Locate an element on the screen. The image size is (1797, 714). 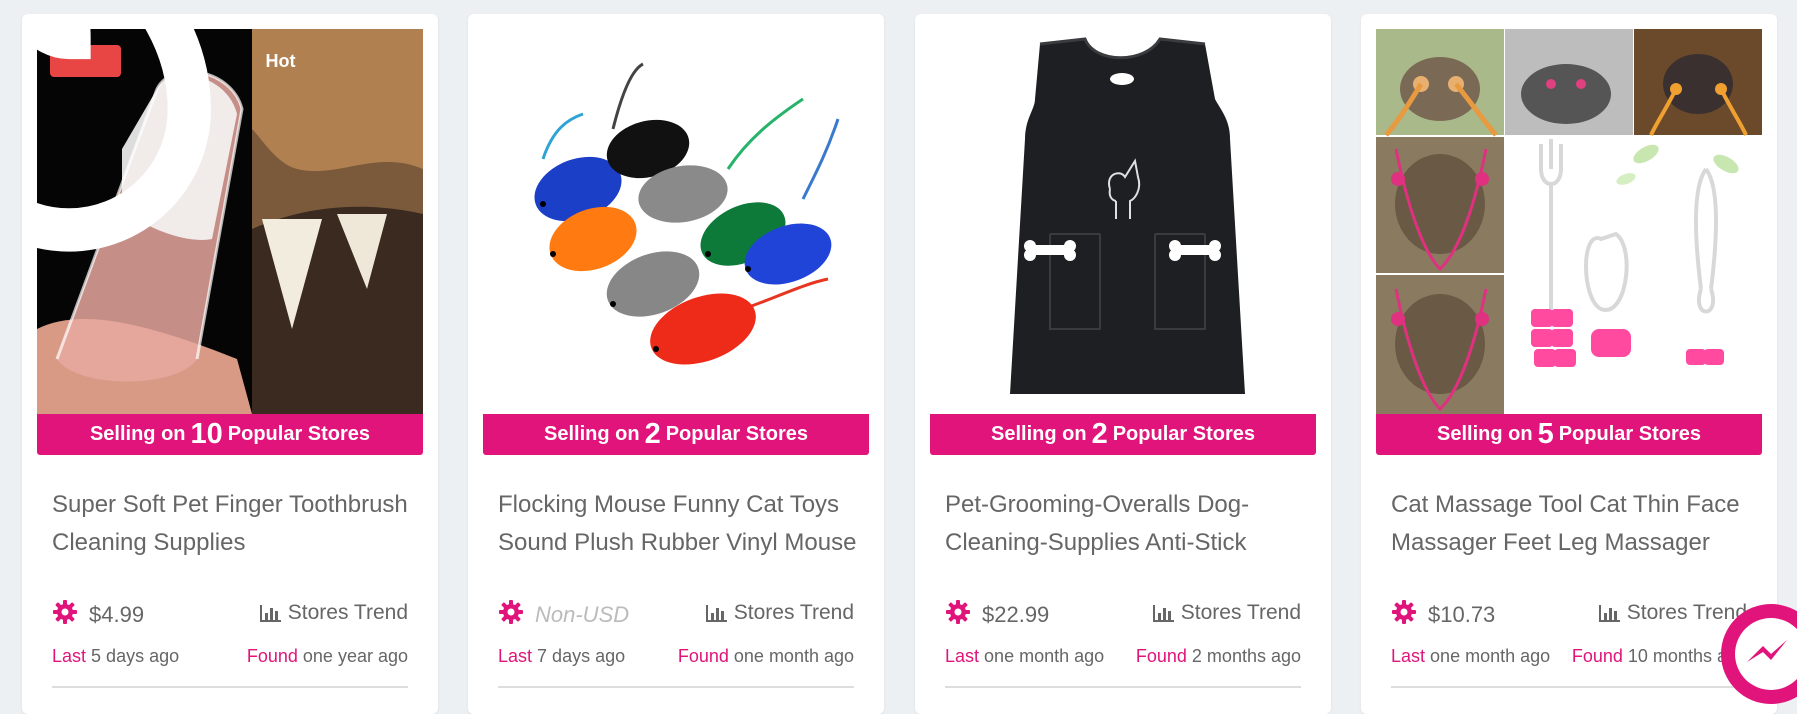
fire-icon is located at coordinates (149, 141).